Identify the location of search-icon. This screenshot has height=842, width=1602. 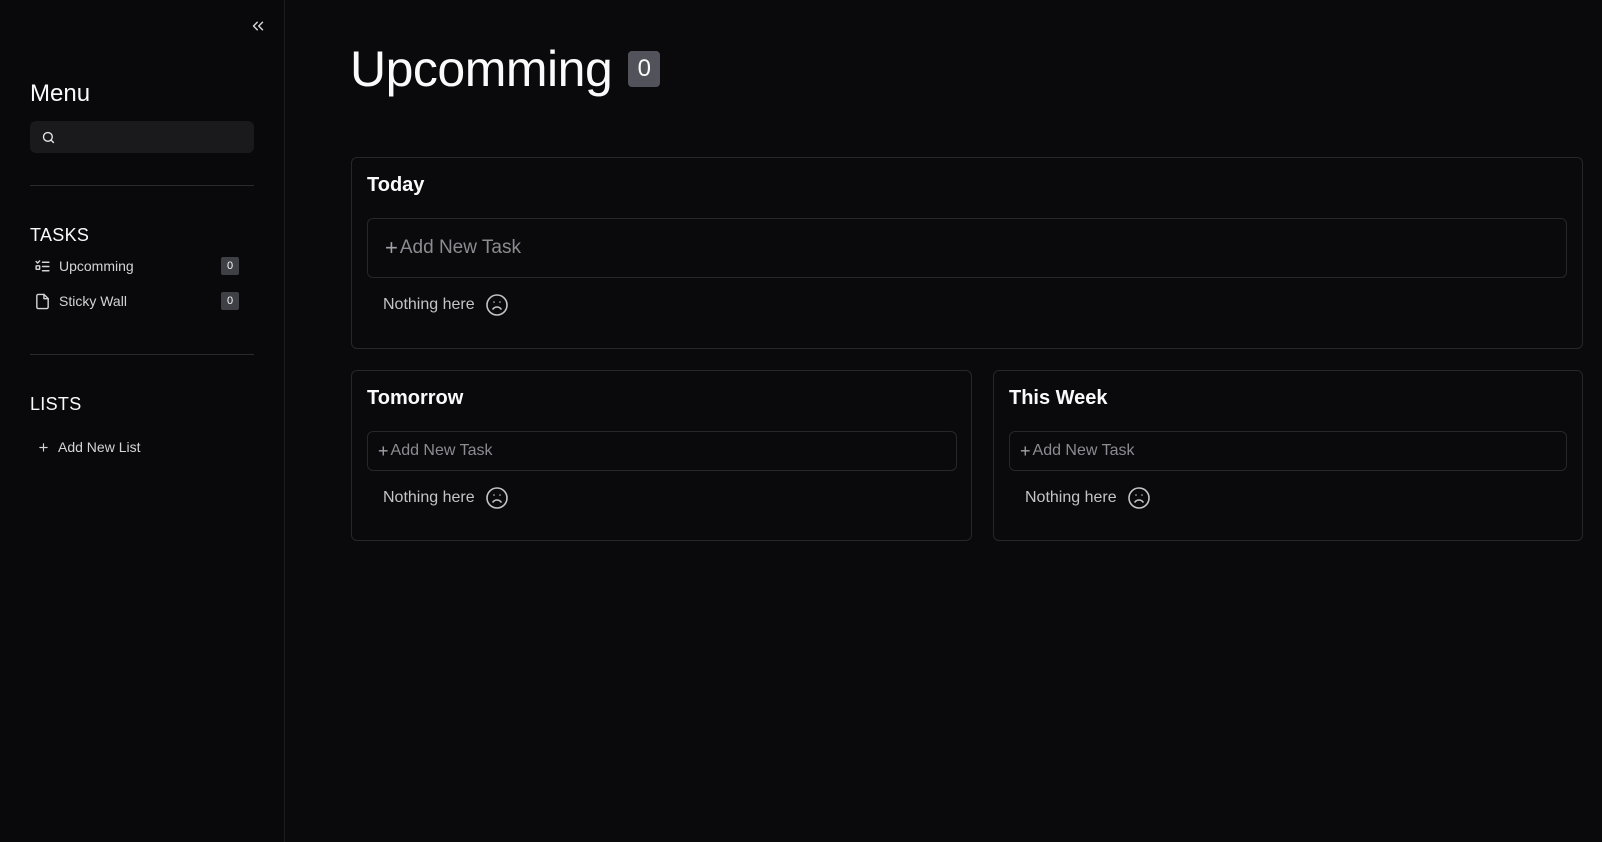
(48, 137).